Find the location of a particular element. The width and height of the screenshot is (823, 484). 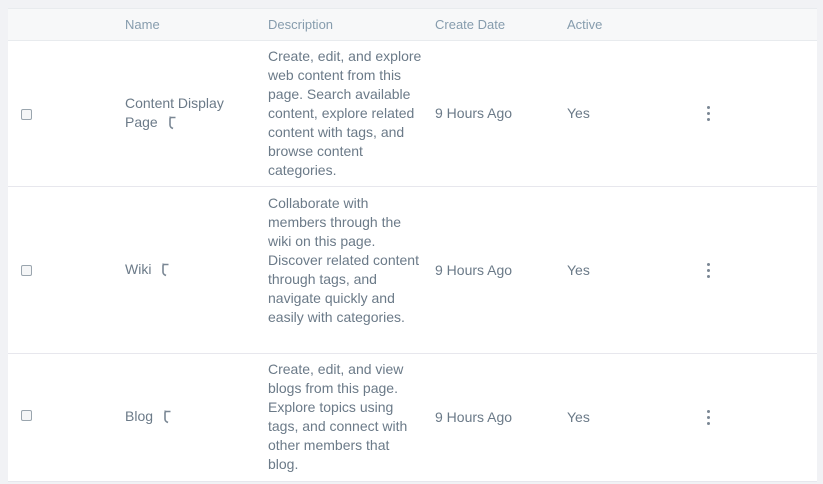

row-name-line2: Page is located at coordinates (141, 122).